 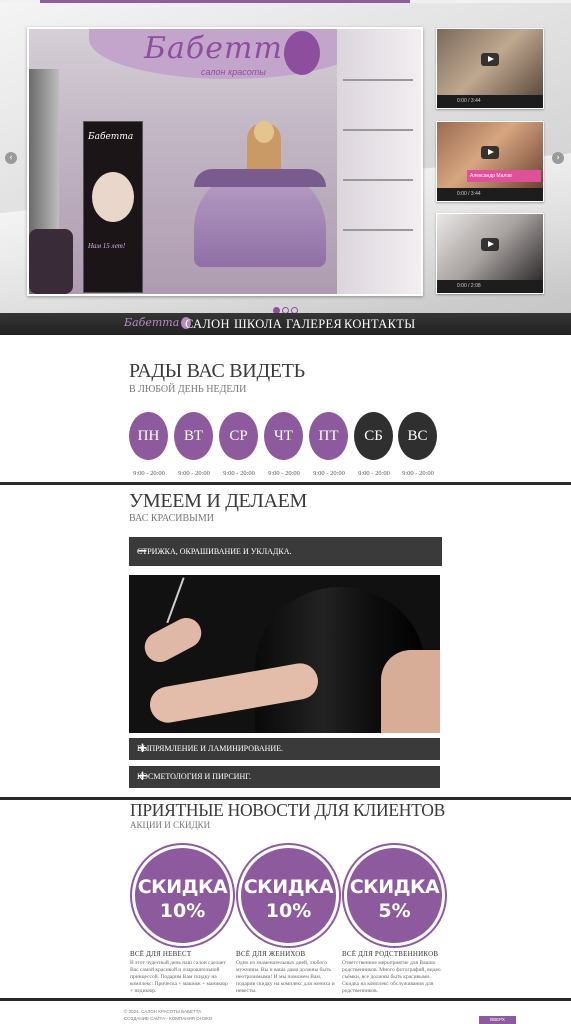 I want to click on accordion-item-haircut: СТРИЖКА, ОКРАШИВАНИЕ И УКЛАДКА. −, so click(x=285, y=551).